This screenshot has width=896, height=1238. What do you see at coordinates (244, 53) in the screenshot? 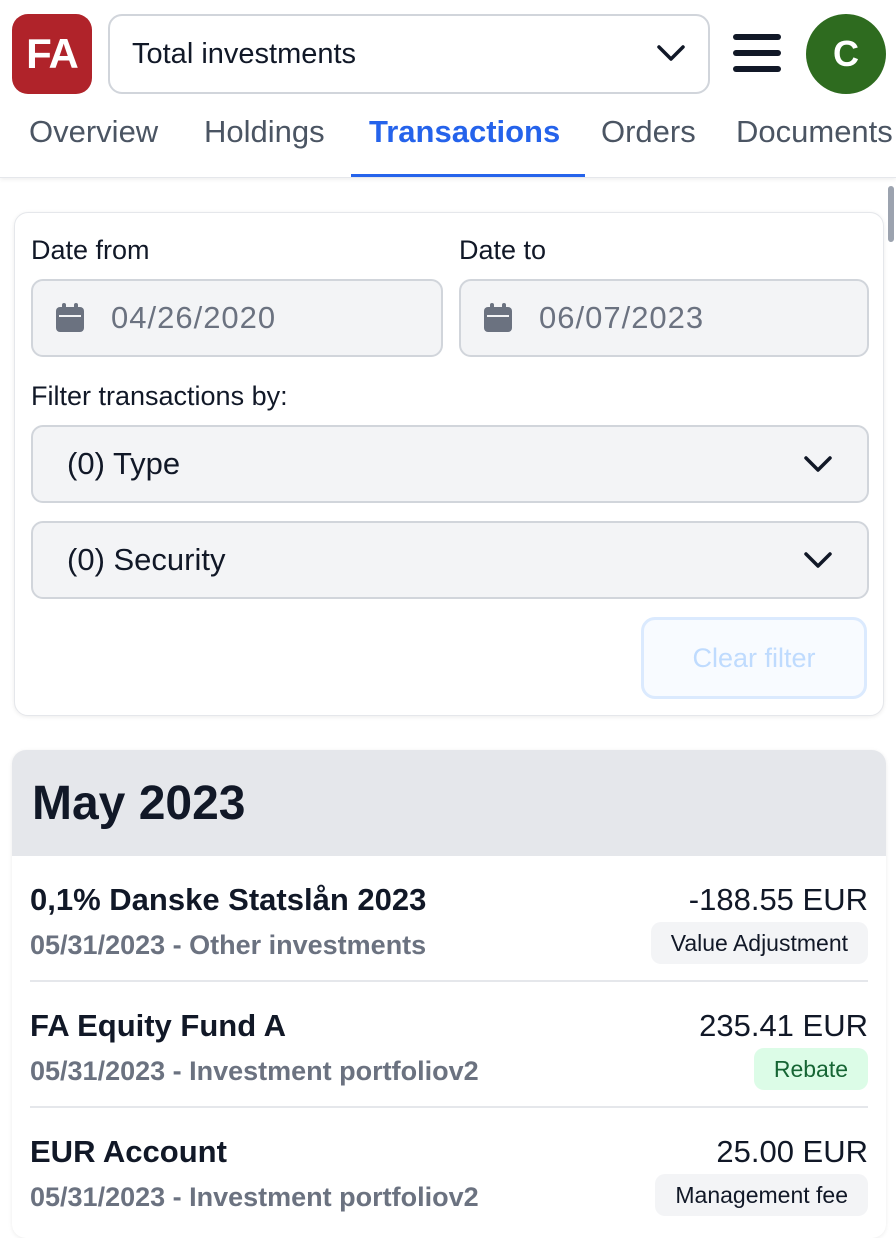
I see `portfolio-selector-value: Total investments` at bounding box center [244, 53].